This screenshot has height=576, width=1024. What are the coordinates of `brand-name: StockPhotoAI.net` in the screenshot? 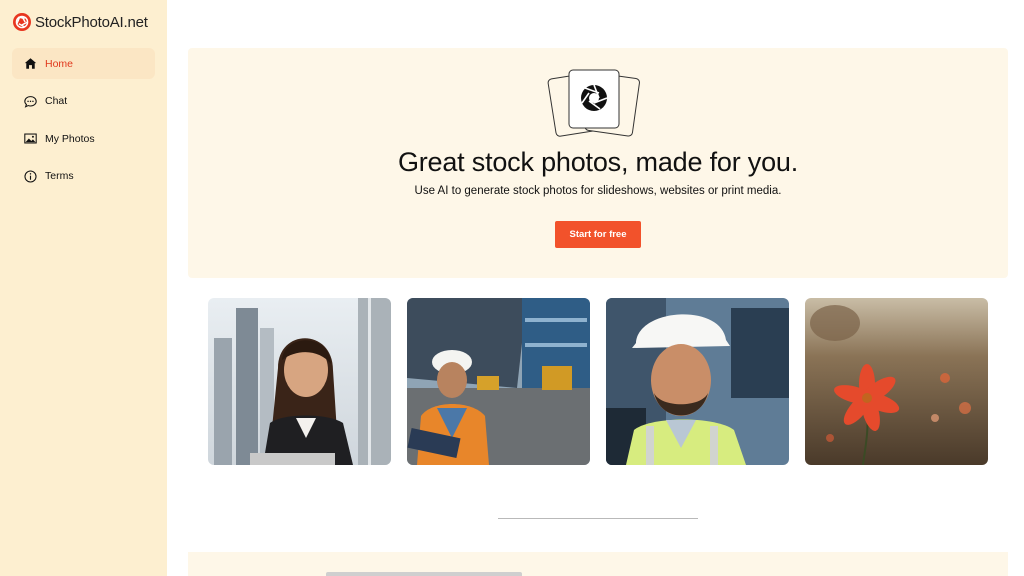 It's located at (91, 22).